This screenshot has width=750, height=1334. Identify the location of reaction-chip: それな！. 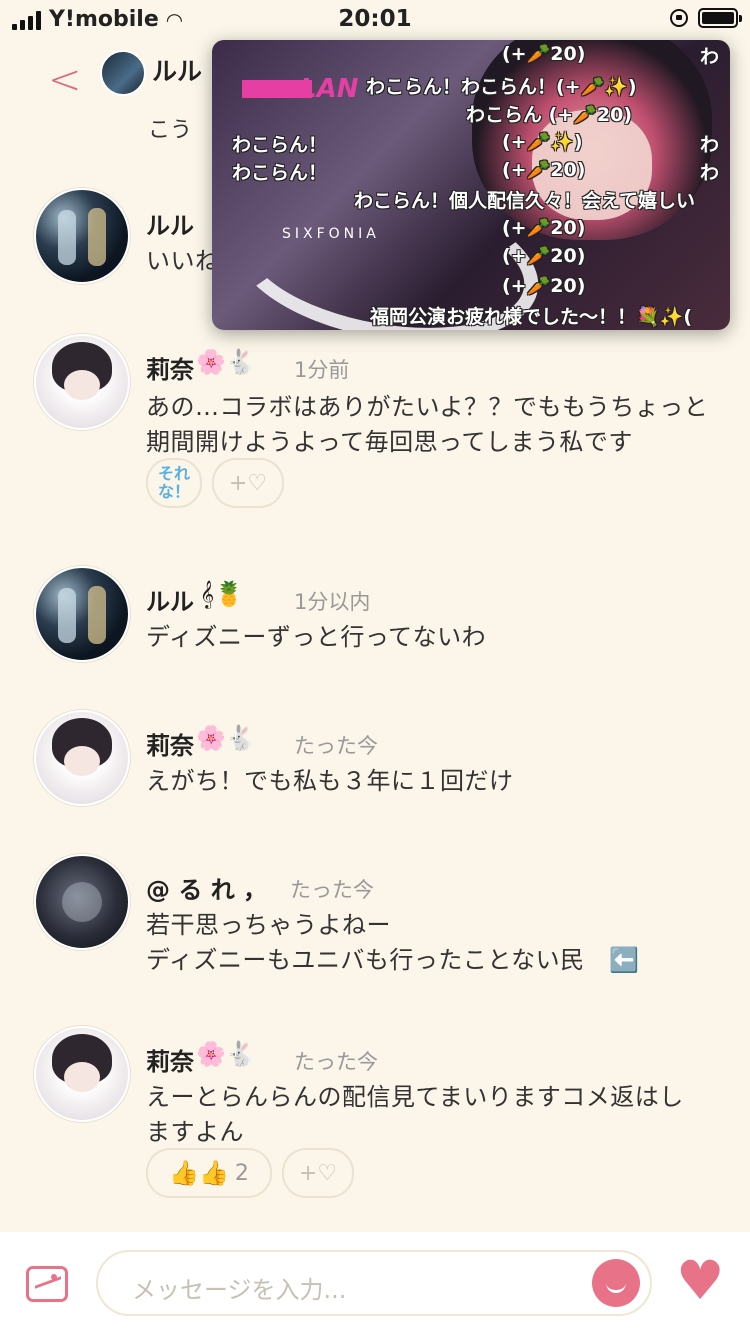
(174, 483).